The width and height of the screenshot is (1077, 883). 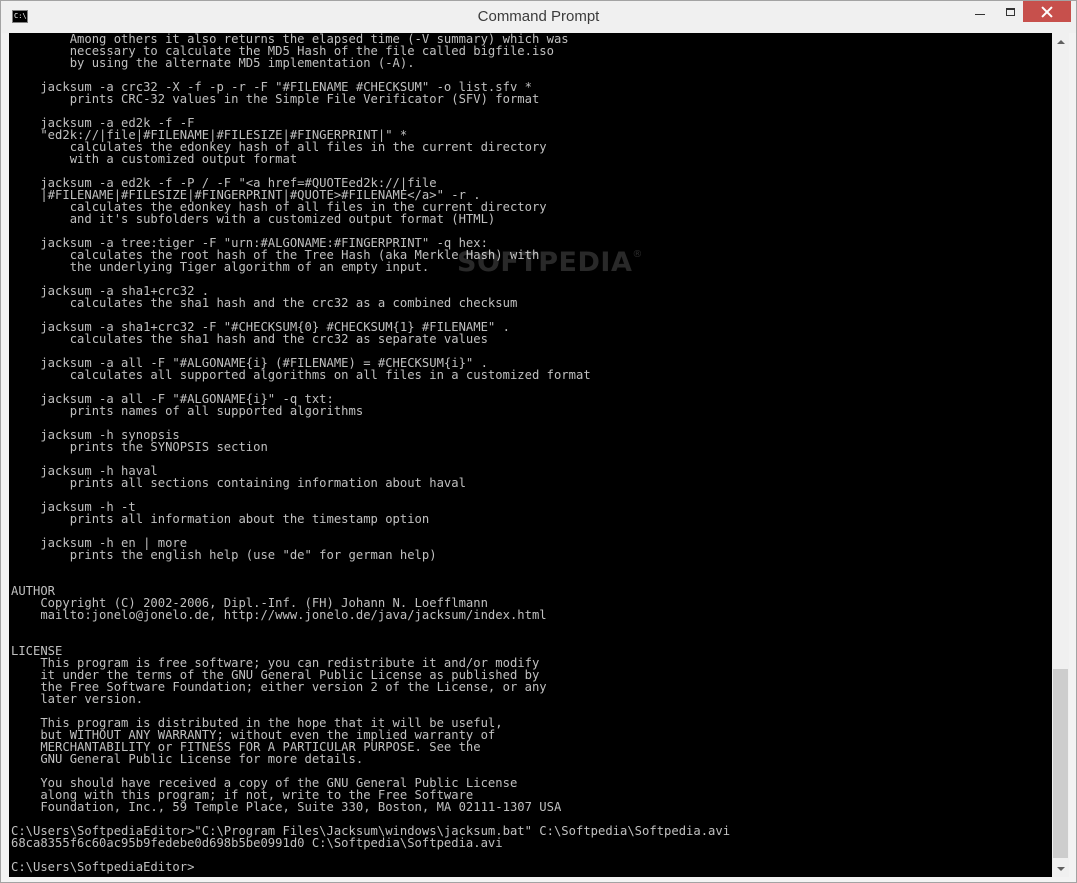 What do you see at coordinates (1060, 455) in the screenshot?
I see `vertical-scrollbar` at bounding box center [1060, 455].